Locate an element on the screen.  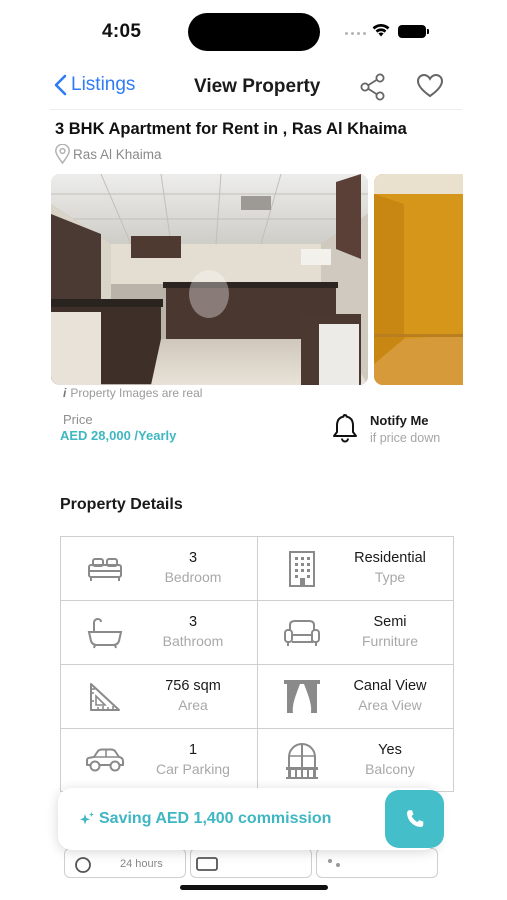
detail-value: Residential is located at coordinates (390, 558).